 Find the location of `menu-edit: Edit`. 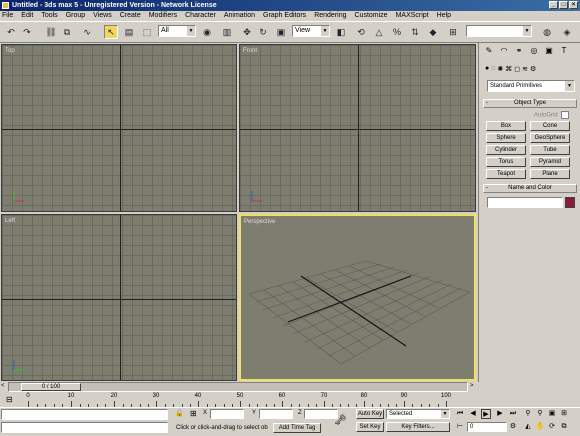

menu-edit: Edit is located at coordinates (27, 16).